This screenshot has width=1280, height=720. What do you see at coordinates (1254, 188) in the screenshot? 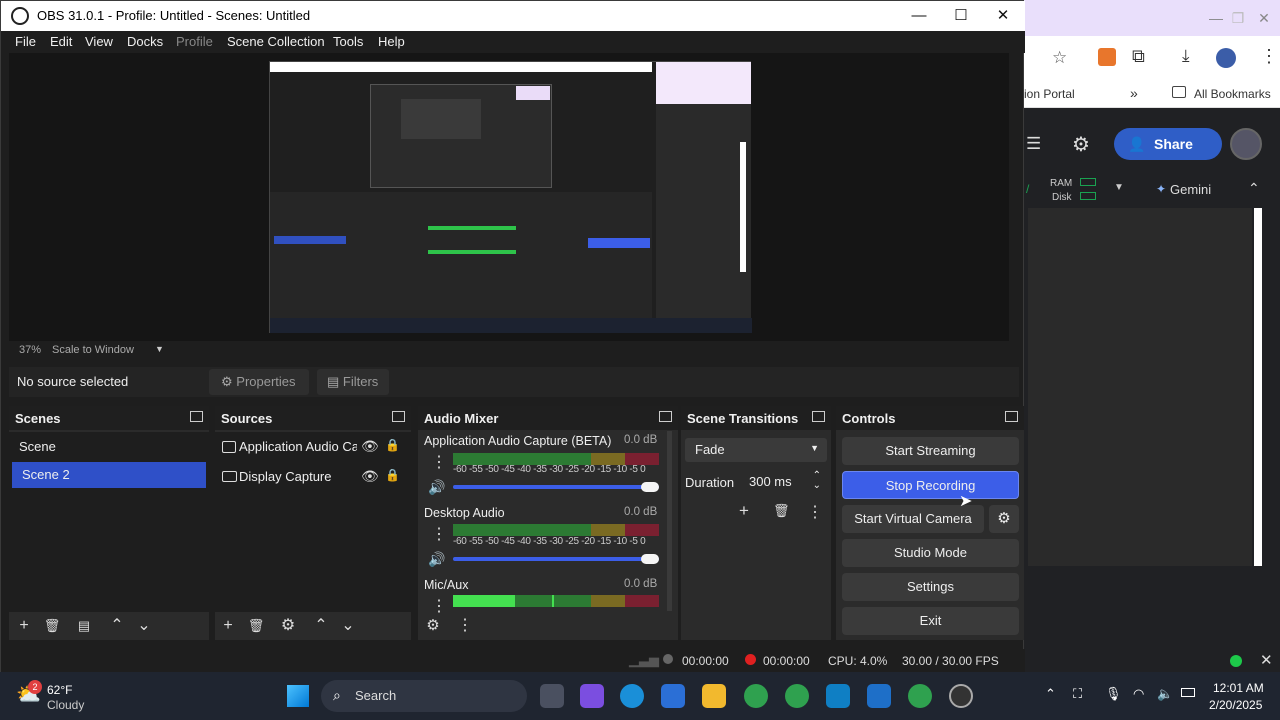
I see `collapse-icon: ⌃` at bounding box center [1254, 188].